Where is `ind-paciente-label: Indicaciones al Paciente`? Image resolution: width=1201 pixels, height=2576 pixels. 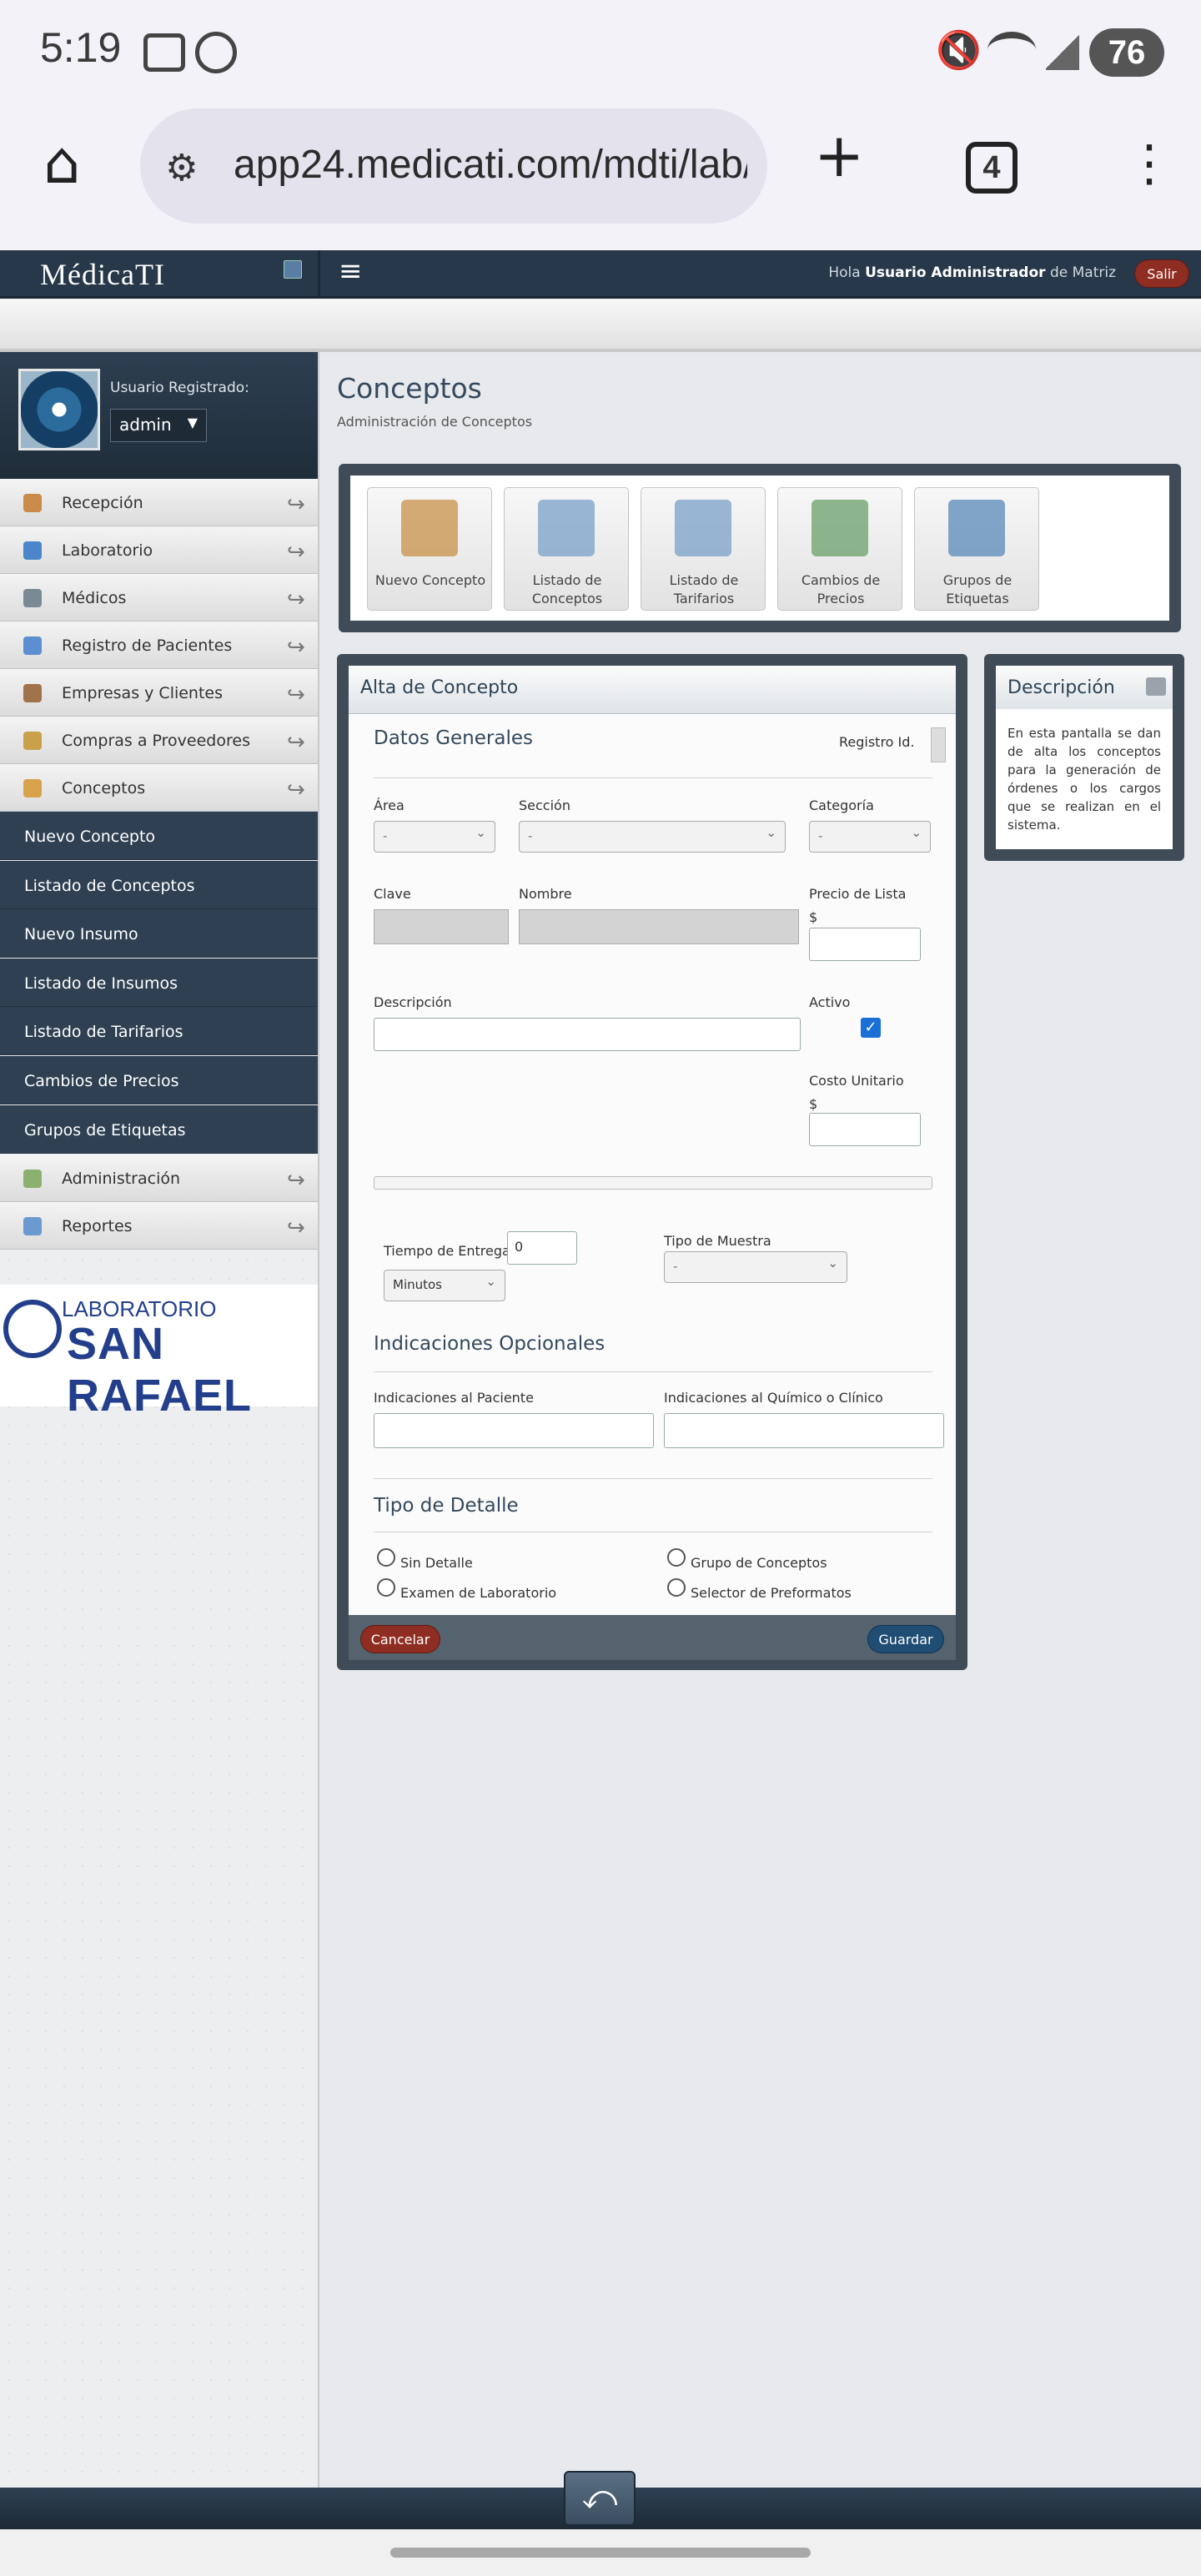
ind-paciente-label: Indicaciones al Paciente is located at coordinates (454, 1398).